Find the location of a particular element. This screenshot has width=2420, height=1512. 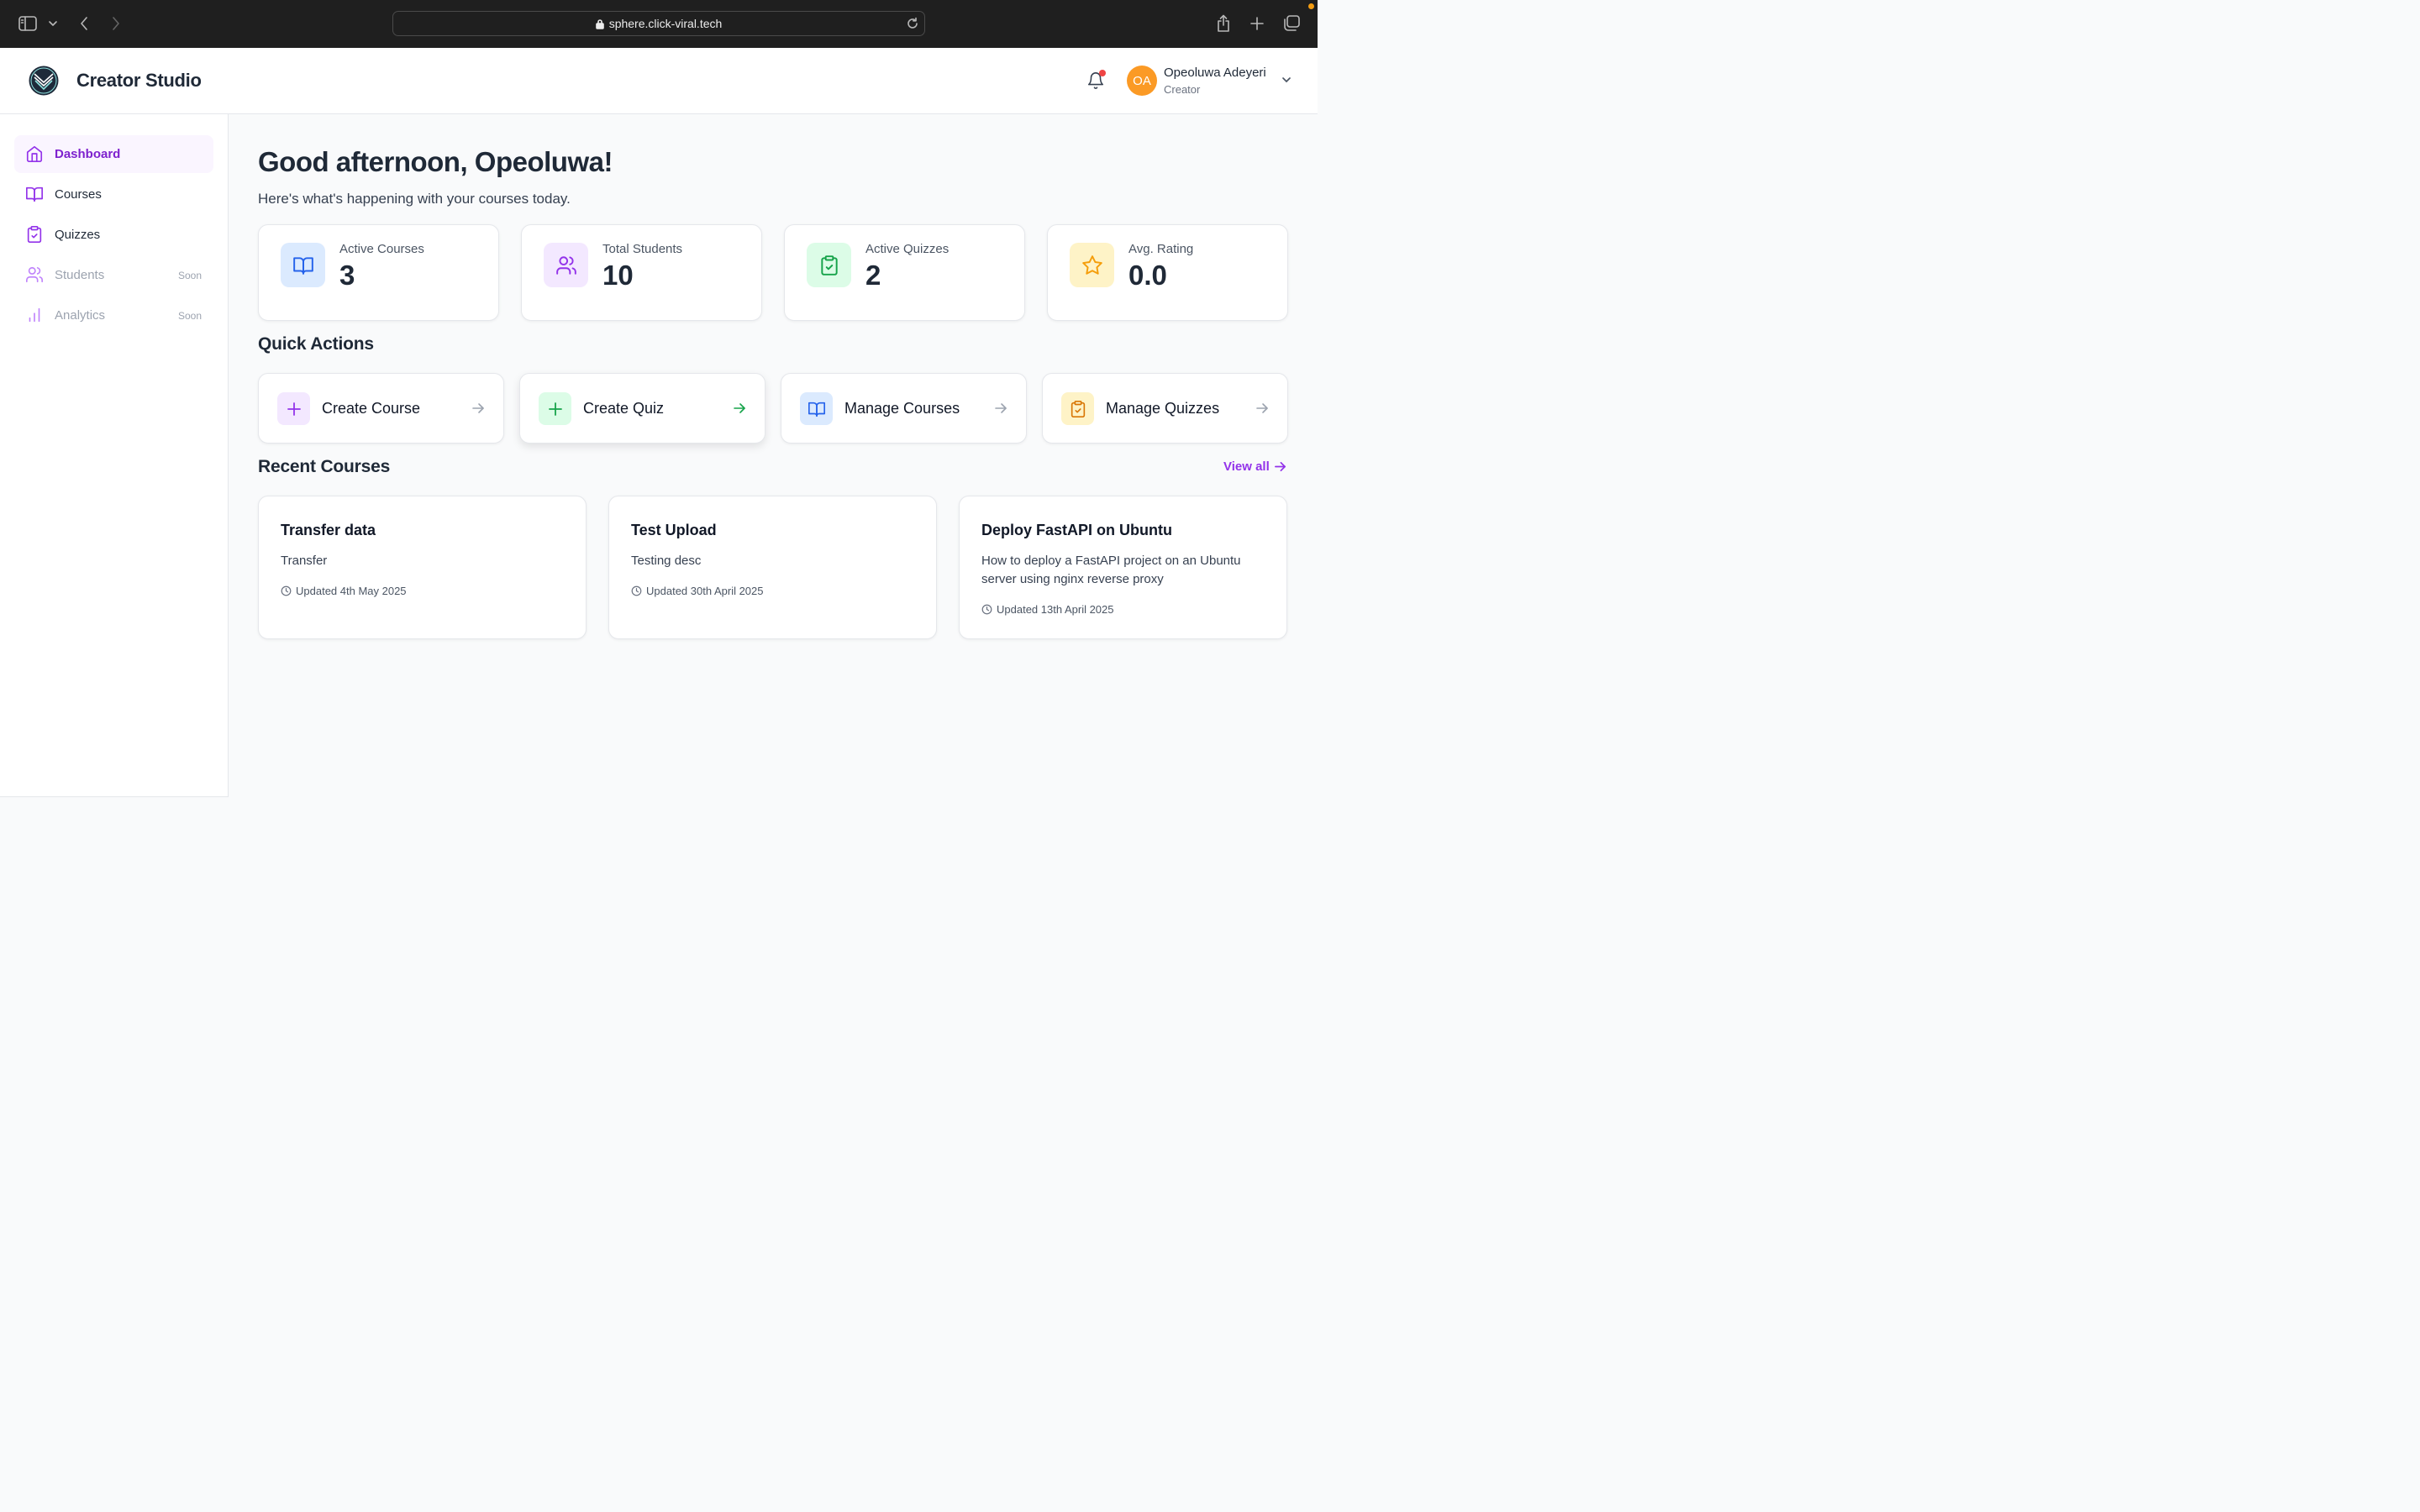

sidebar-item-label: Students is located at coordinates (80, 275).